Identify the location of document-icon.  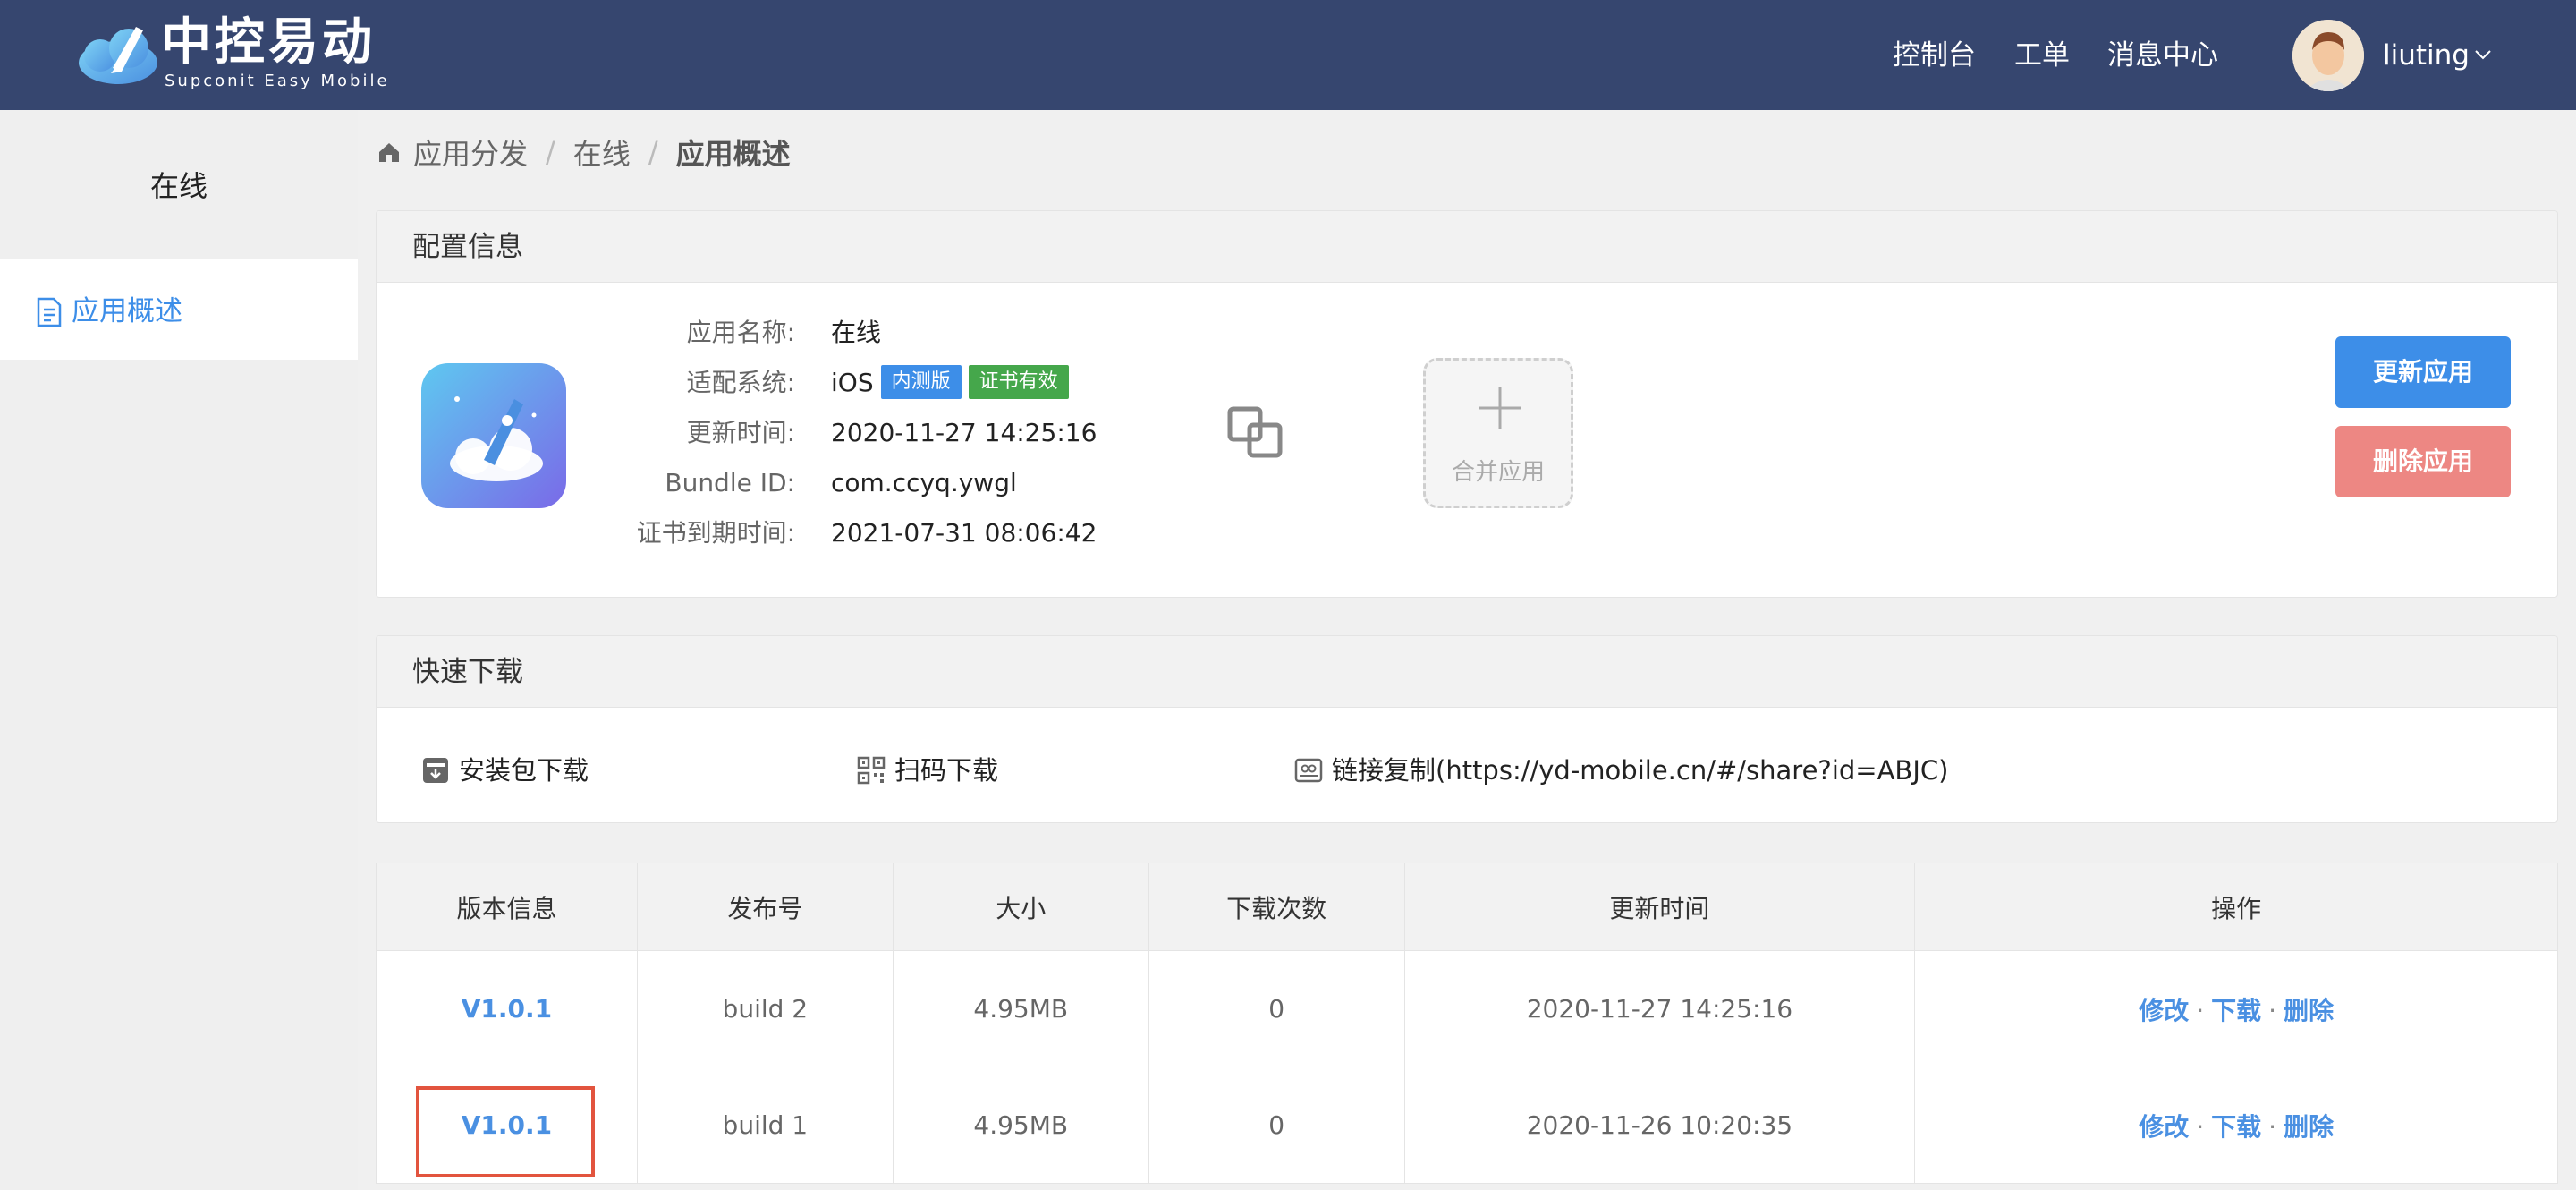
(49, 312).